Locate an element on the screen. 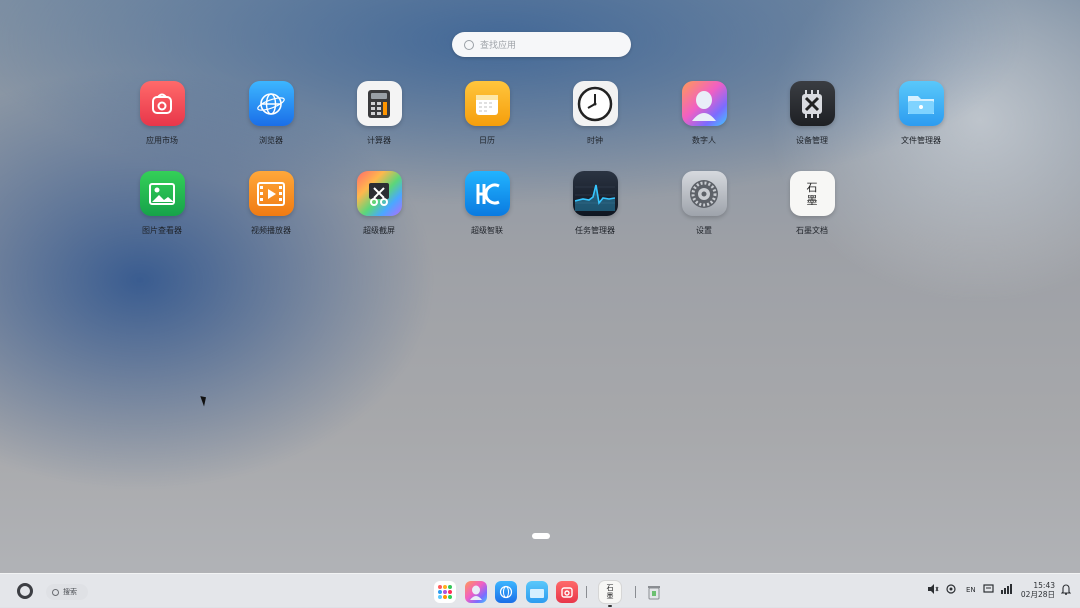 Image resolution: width=1080 pixels, height=608 pixels. search-placeholder: 查找应用 is located at coordinates (498, 46).